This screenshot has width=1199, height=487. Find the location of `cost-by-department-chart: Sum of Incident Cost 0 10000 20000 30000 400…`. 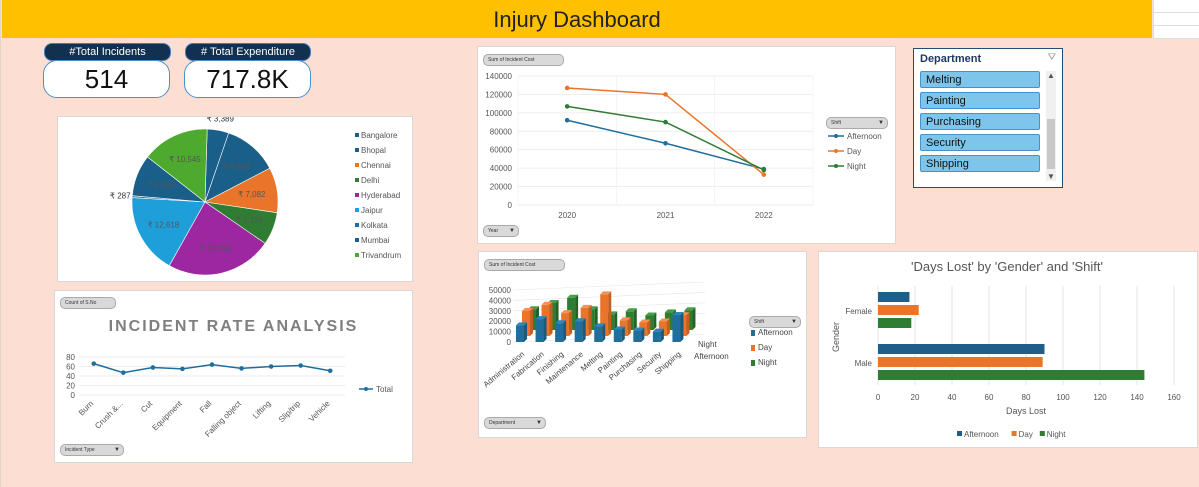

cost-by-department-chart: Sum of Incident Cost 0 10000 20000 30000 400… is located at coordinates (642, 344).